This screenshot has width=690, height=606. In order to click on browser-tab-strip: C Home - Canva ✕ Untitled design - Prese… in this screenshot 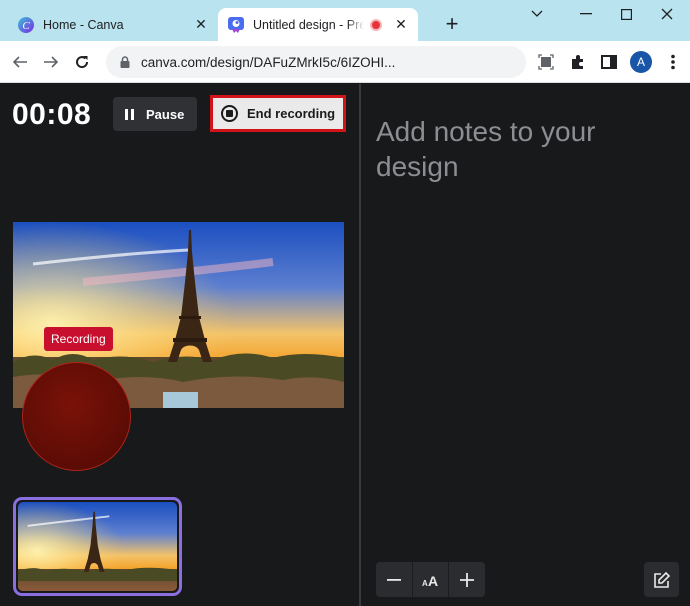, I will do `click(345, 20)`.